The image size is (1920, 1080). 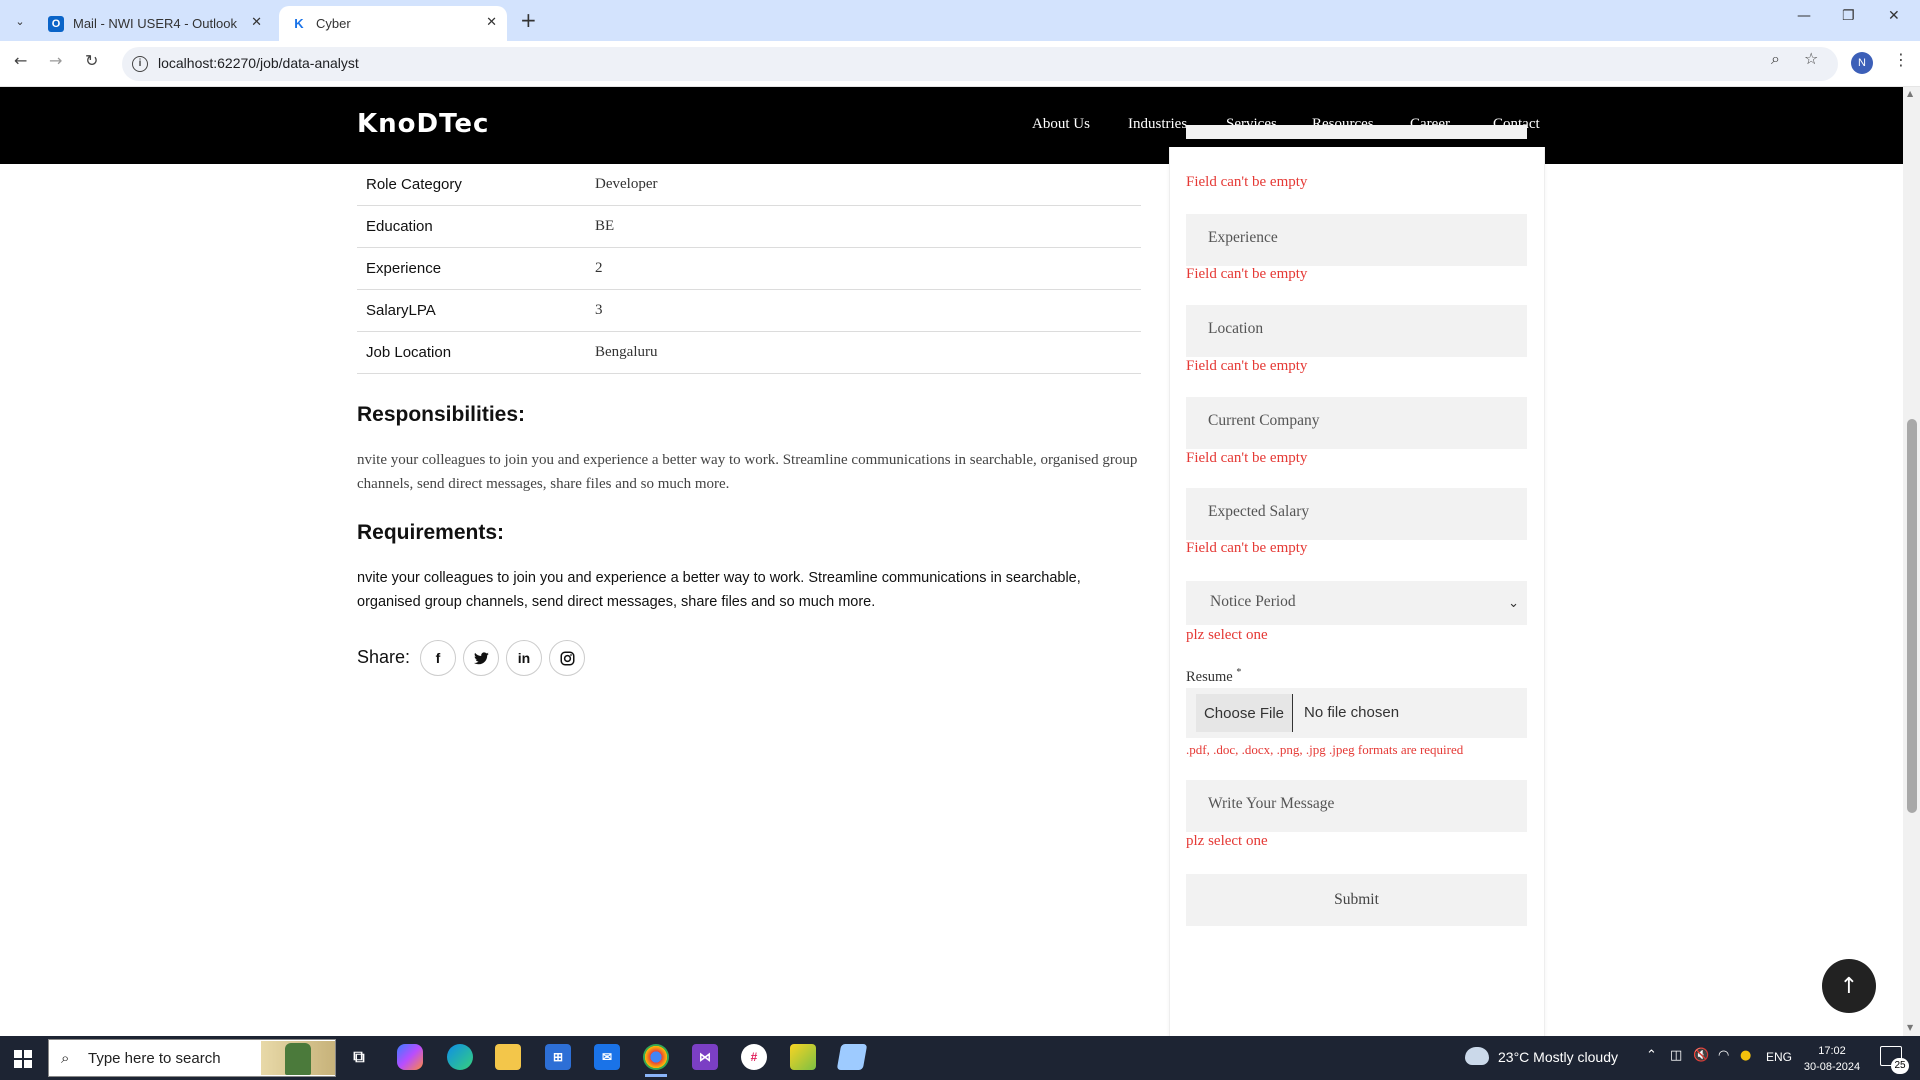 I want to click on meet-now-icon: ◫, so click(x=1676, y=1055).